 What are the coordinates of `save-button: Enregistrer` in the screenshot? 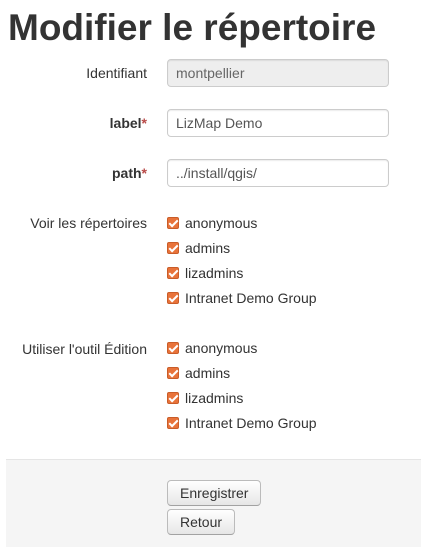 It's located at (214, 493).